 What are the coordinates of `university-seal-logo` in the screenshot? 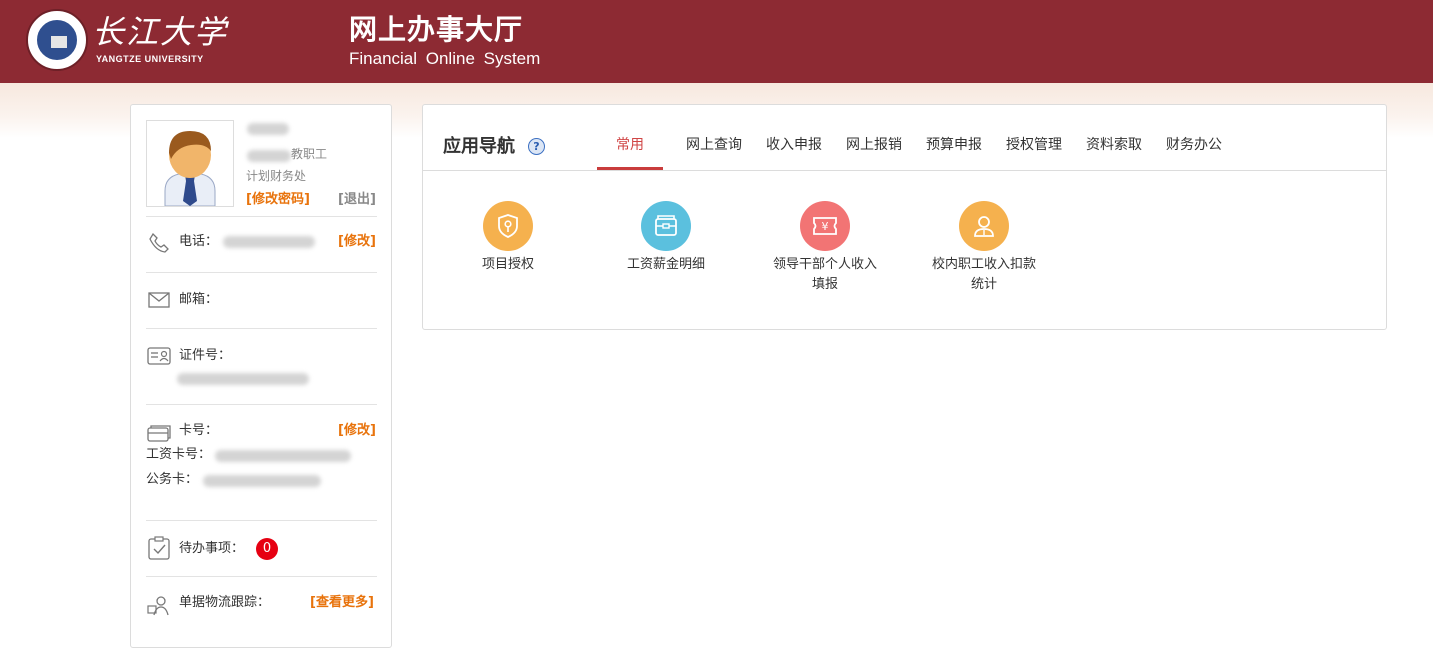 It's located at (57, 40).